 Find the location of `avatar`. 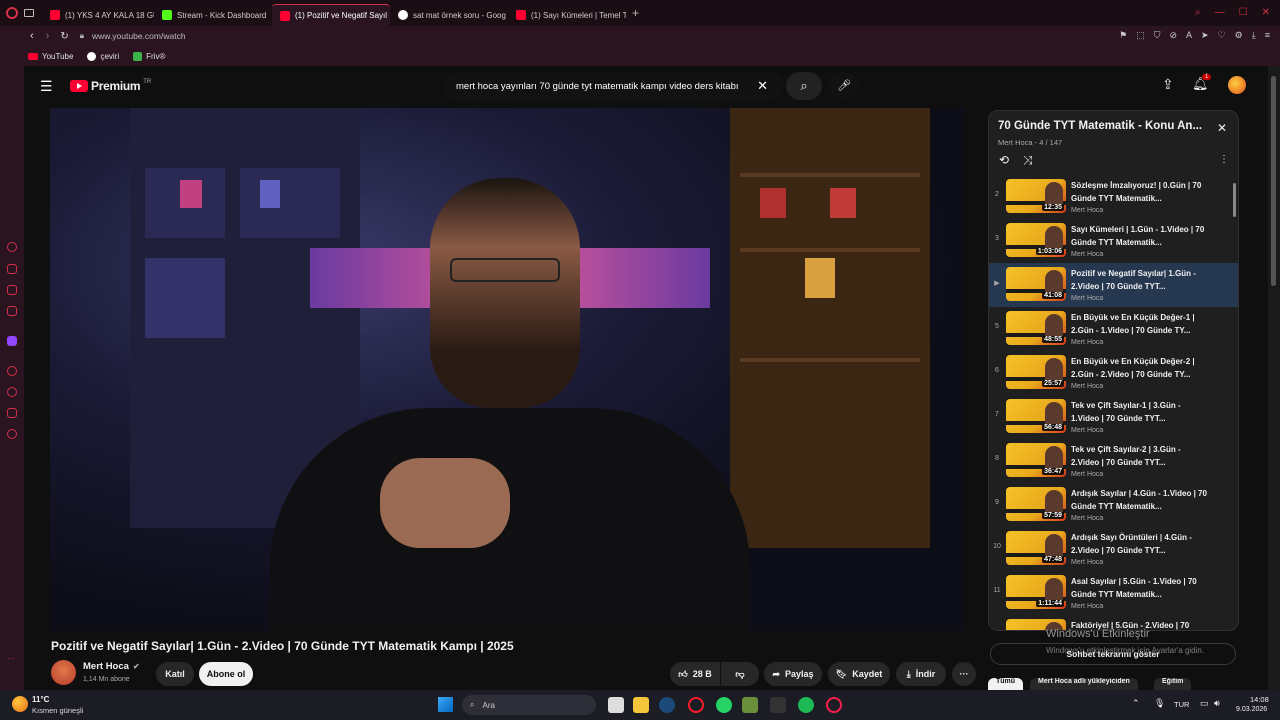

avatar is located at coordinates (1237, 85).